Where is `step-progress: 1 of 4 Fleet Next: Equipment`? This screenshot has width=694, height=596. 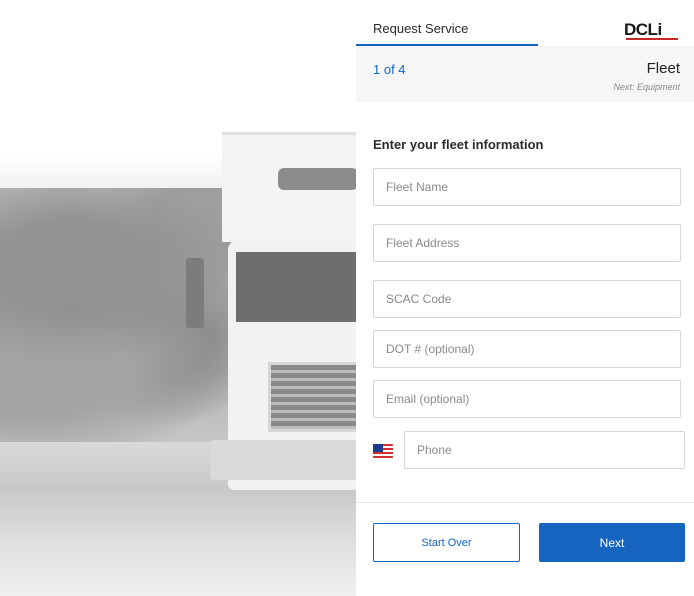
step-progress: 1 of 4 Fleet Next: Equipment is located at coordinates (525, 74).